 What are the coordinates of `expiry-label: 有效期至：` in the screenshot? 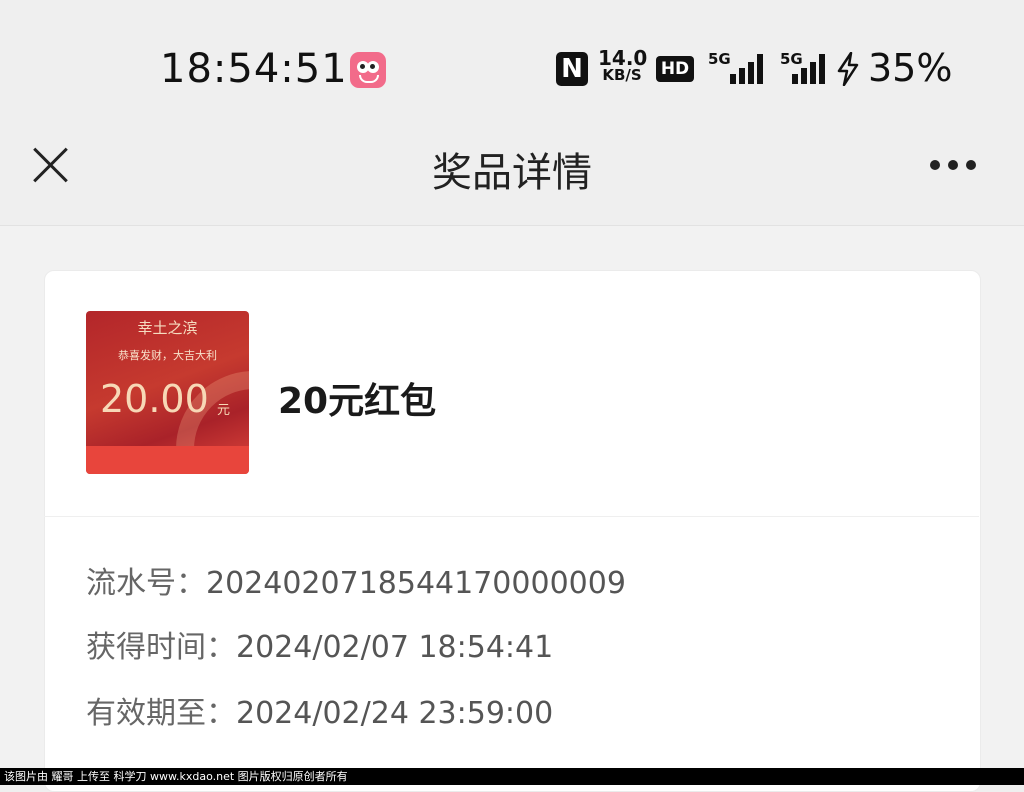 It's located at (161, 713).